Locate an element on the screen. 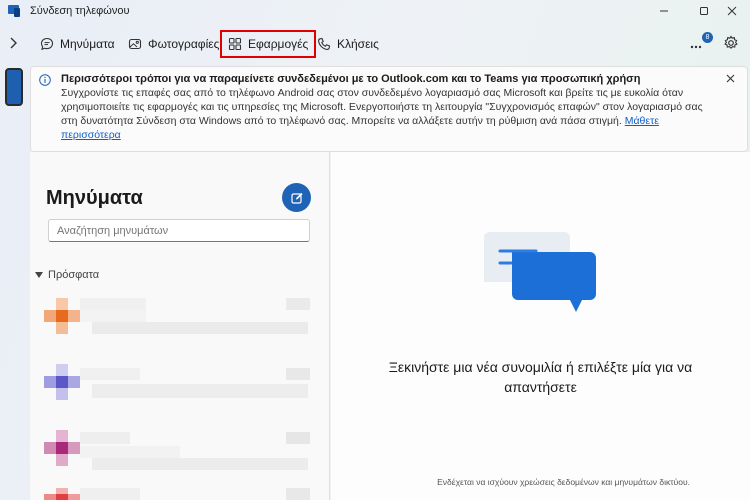  recent-label: Πρόσφατα is located at coordinates (74, 275).